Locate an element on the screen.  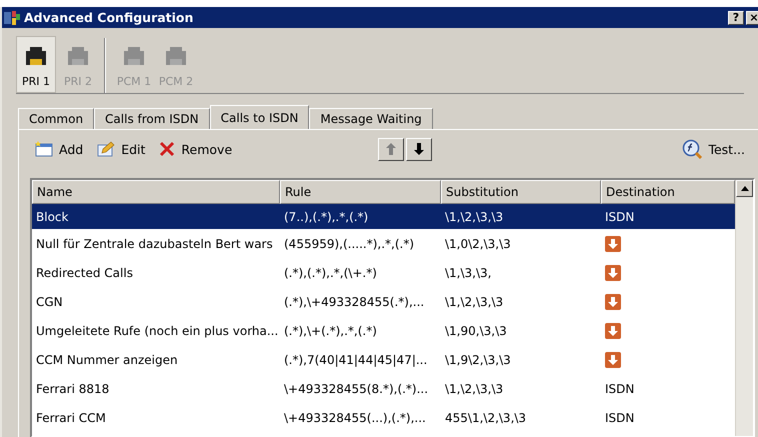
column-header: Name is located at coordinates (156, 192).